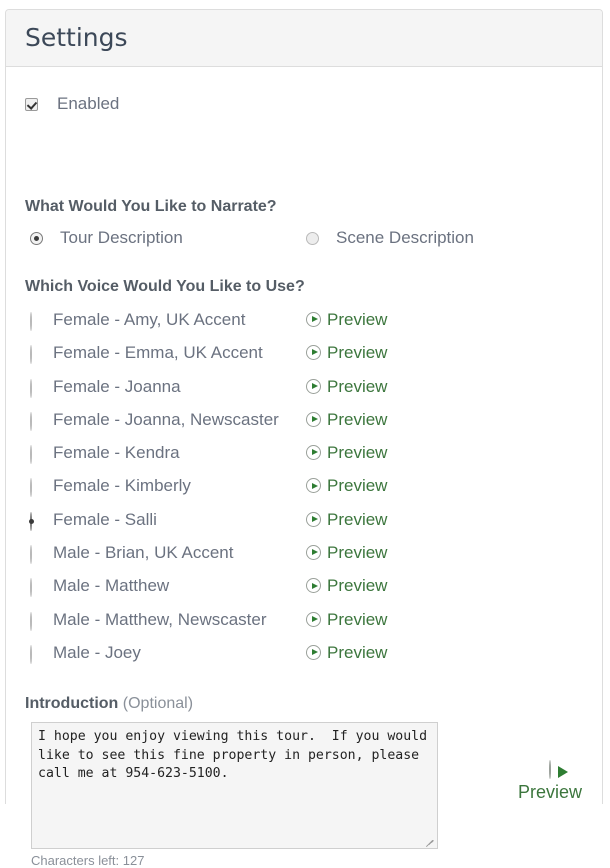 This screenshot has height=868, width=610. What do you see at coordinates (166, 419) in the screenshot?
I see `voice-label: Female - Joanna, Newscaster` at bounding box center [166, 419].